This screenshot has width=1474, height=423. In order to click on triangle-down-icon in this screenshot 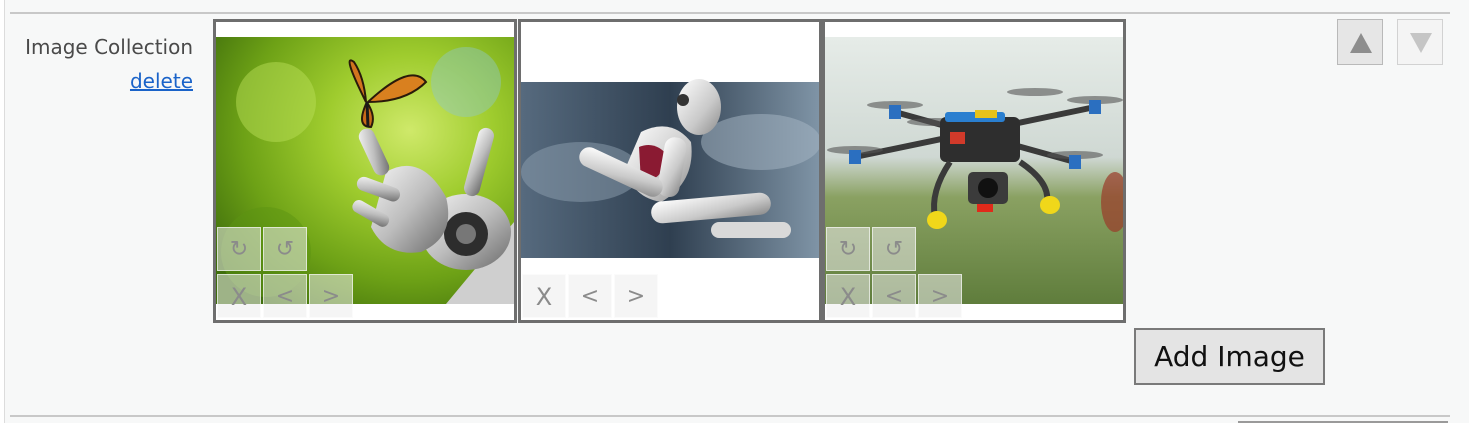, I will do `click(1421, 43)`.